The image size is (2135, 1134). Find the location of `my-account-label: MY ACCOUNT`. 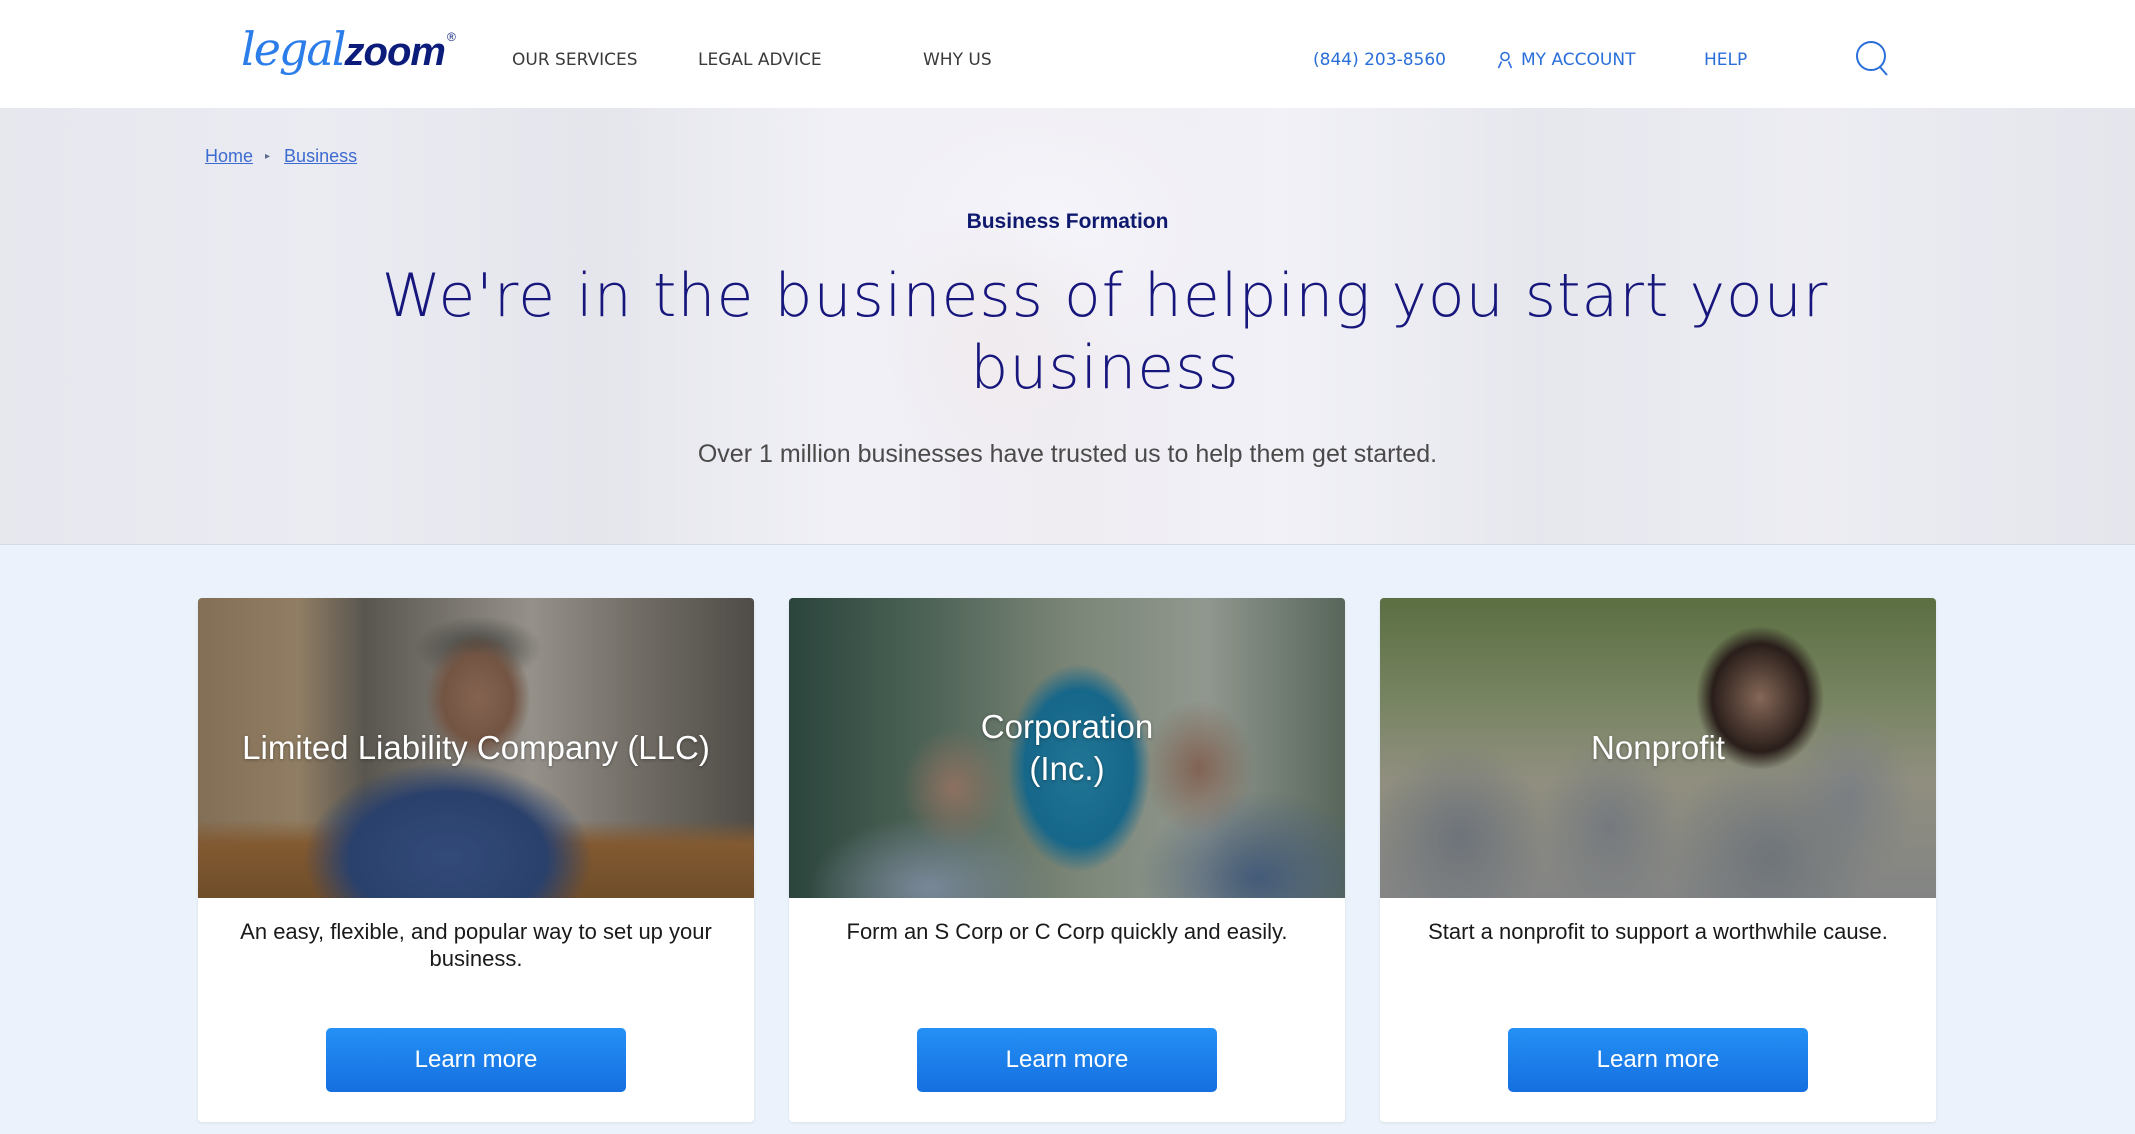

my-account-label: MY ACCOUNT is located at coordinates (1578, 60).